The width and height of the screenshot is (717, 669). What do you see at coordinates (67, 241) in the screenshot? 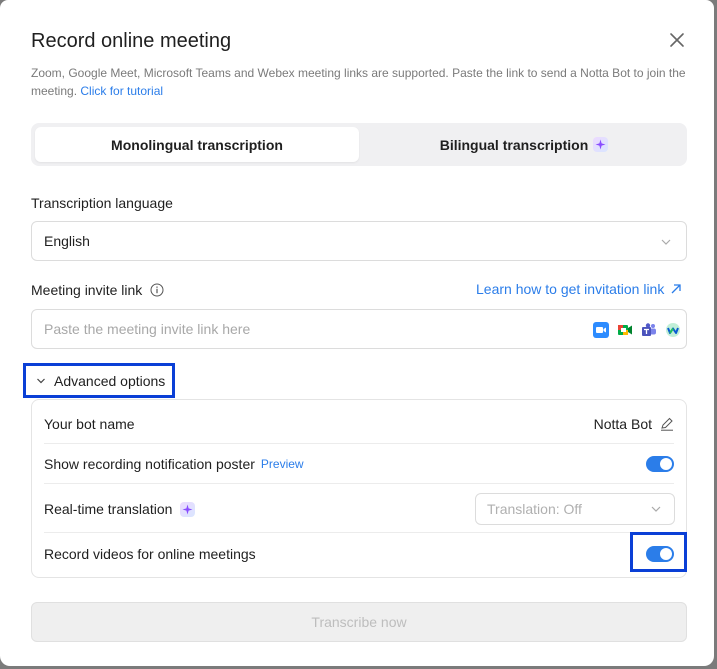
I see `transcription-language-value: English` at bounding box center [67, 241].